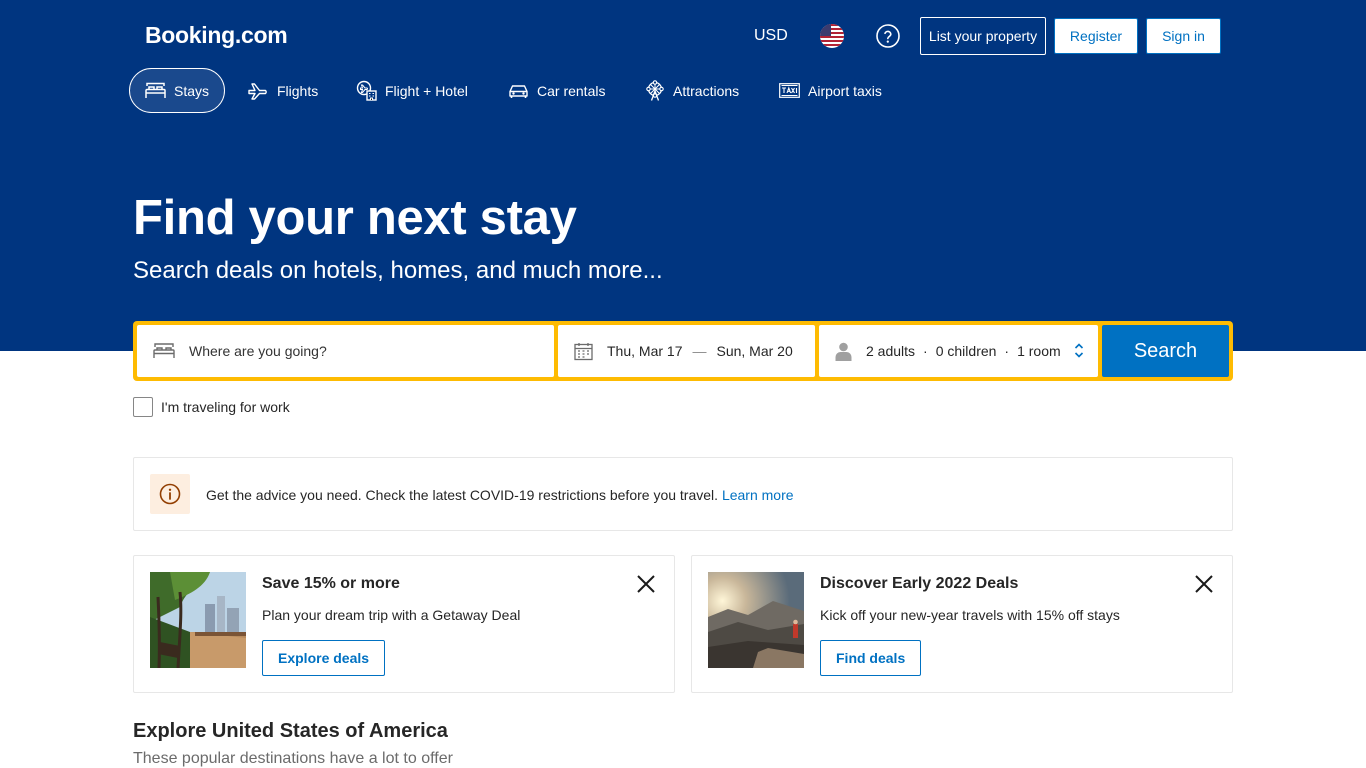 Image resolution: width=1366 pixels, height=768 pixels. Describe the element at coordinates (391, 615) in the screenshot. I see `card-description: Plan your dream trip with a Getaway Deal` at that location.